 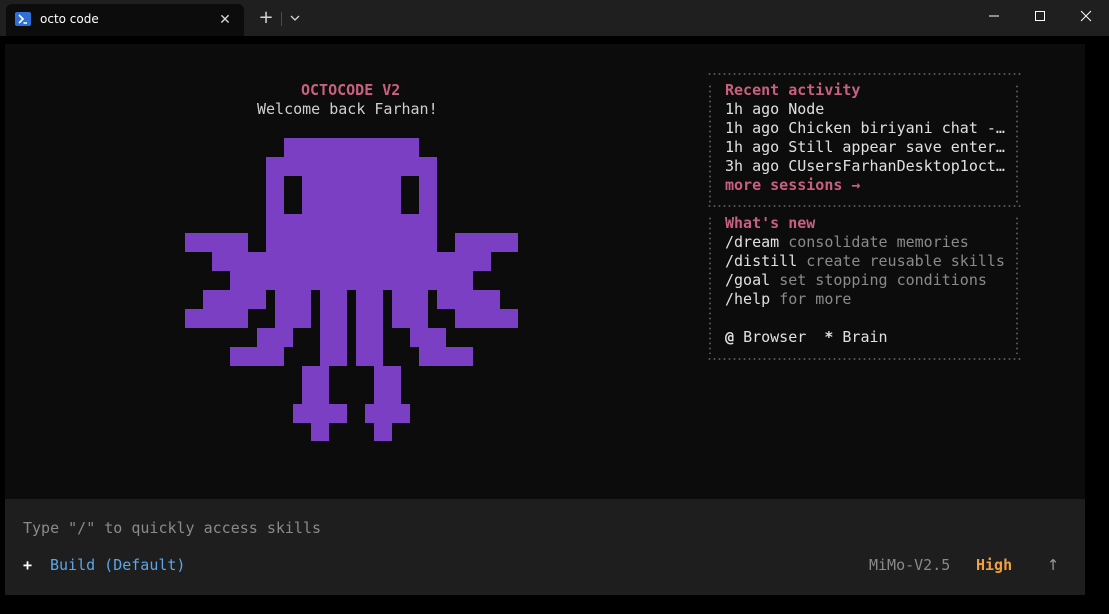 I want to click on command-description: consolidate memories, so click(x=878, y=242).